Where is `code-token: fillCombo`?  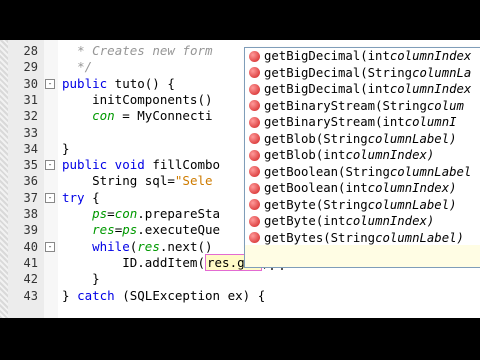 code-token: fillCombo is located at coordinates (182, 165).